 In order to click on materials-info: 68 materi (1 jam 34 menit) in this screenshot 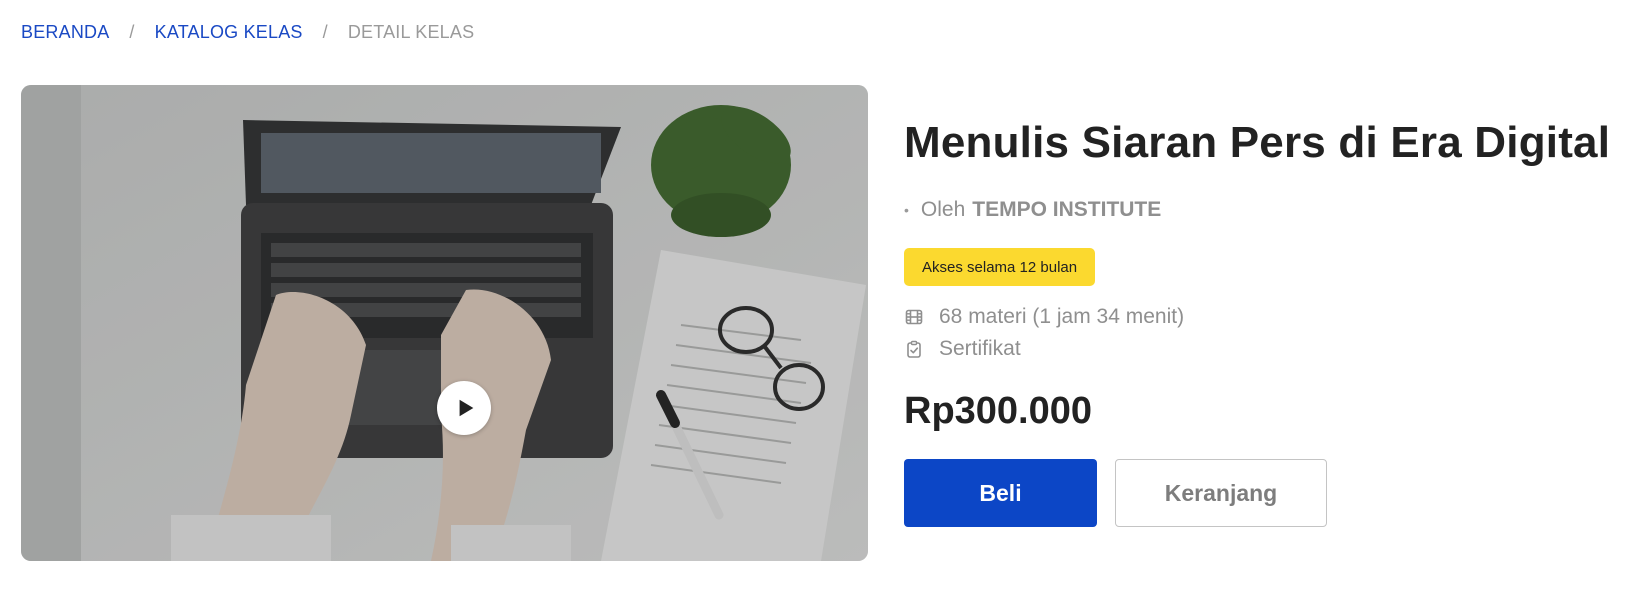, I will do `click(1044, 317)`.